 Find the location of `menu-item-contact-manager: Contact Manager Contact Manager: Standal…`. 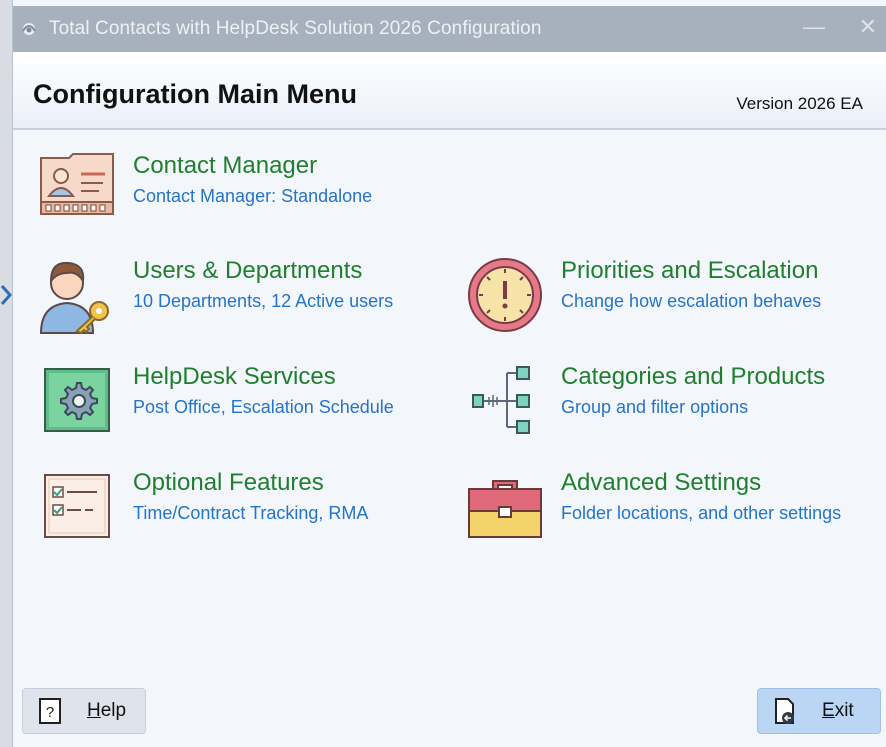

menu-item-contact-manager: Contact Manager Contact Manager: Standal… is located at coordinates (242, 195).